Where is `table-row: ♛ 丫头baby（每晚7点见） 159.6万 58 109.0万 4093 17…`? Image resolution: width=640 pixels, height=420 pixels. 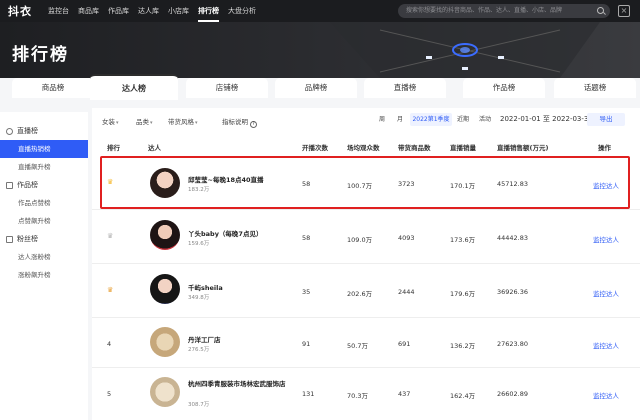 table-row: ♛ 丫头baby（每晚7点见） 159.6万 58 109.0万 4093 17… is located at coordinates (366, 237).